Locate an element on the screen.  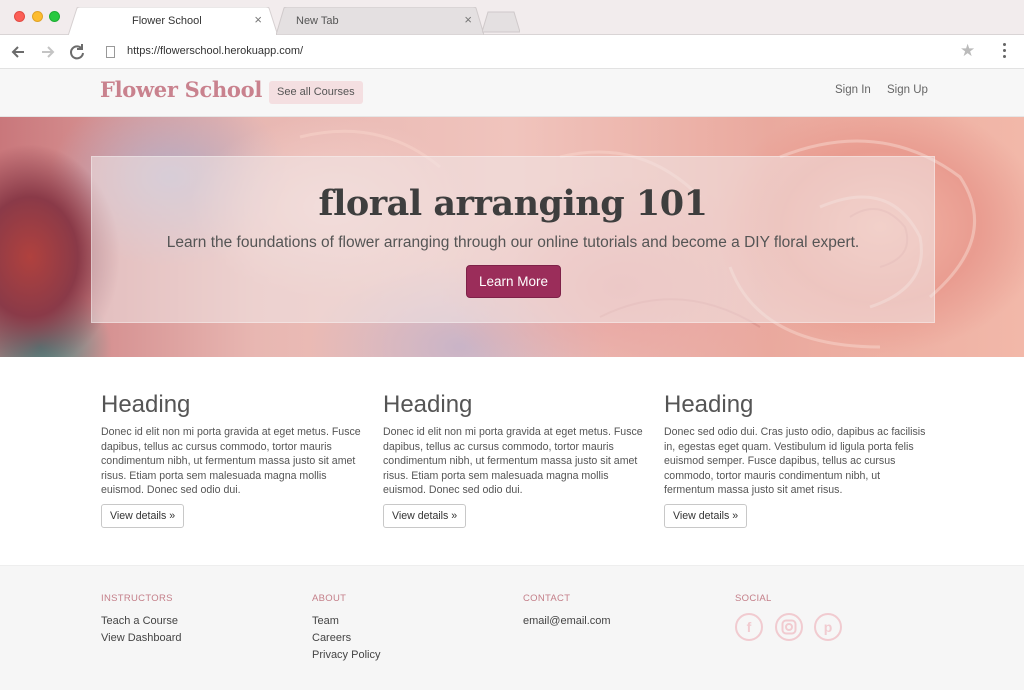
teach-a-course-link: Teach a Course is located at coordinates (141, 621).